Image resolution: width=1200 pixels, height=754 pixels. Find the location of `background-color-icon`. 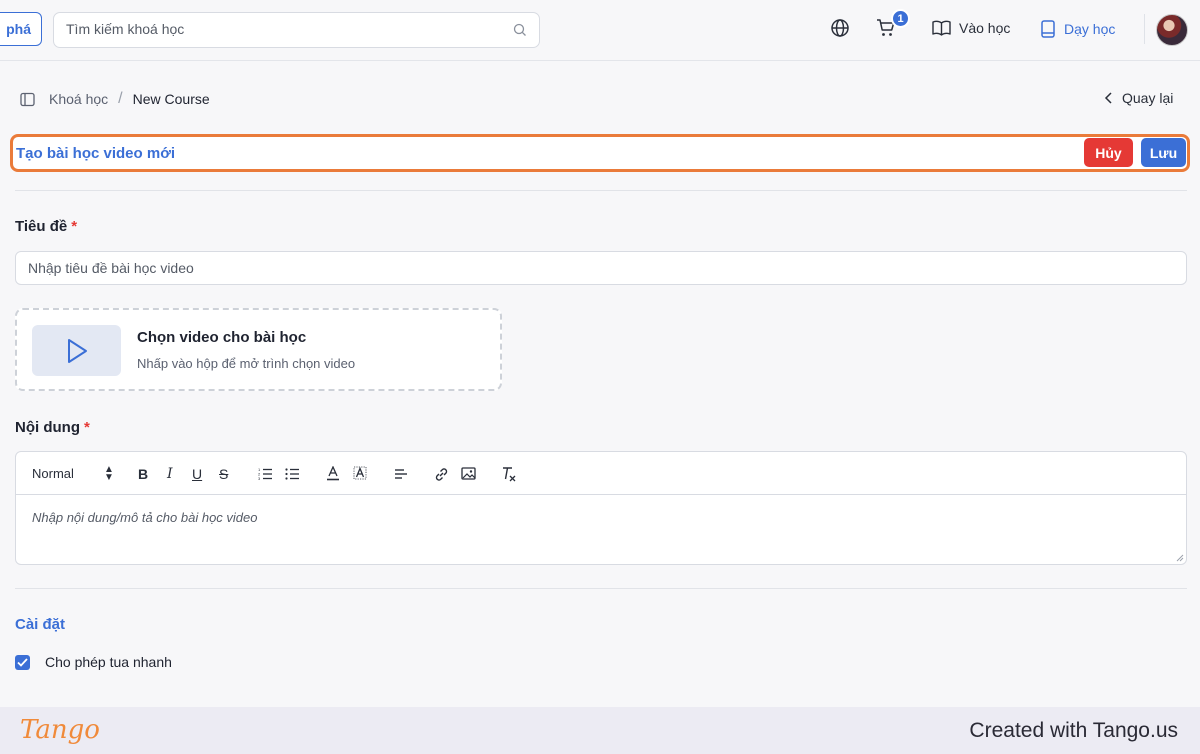

background-color-icon is located at coordinates (360, 473).